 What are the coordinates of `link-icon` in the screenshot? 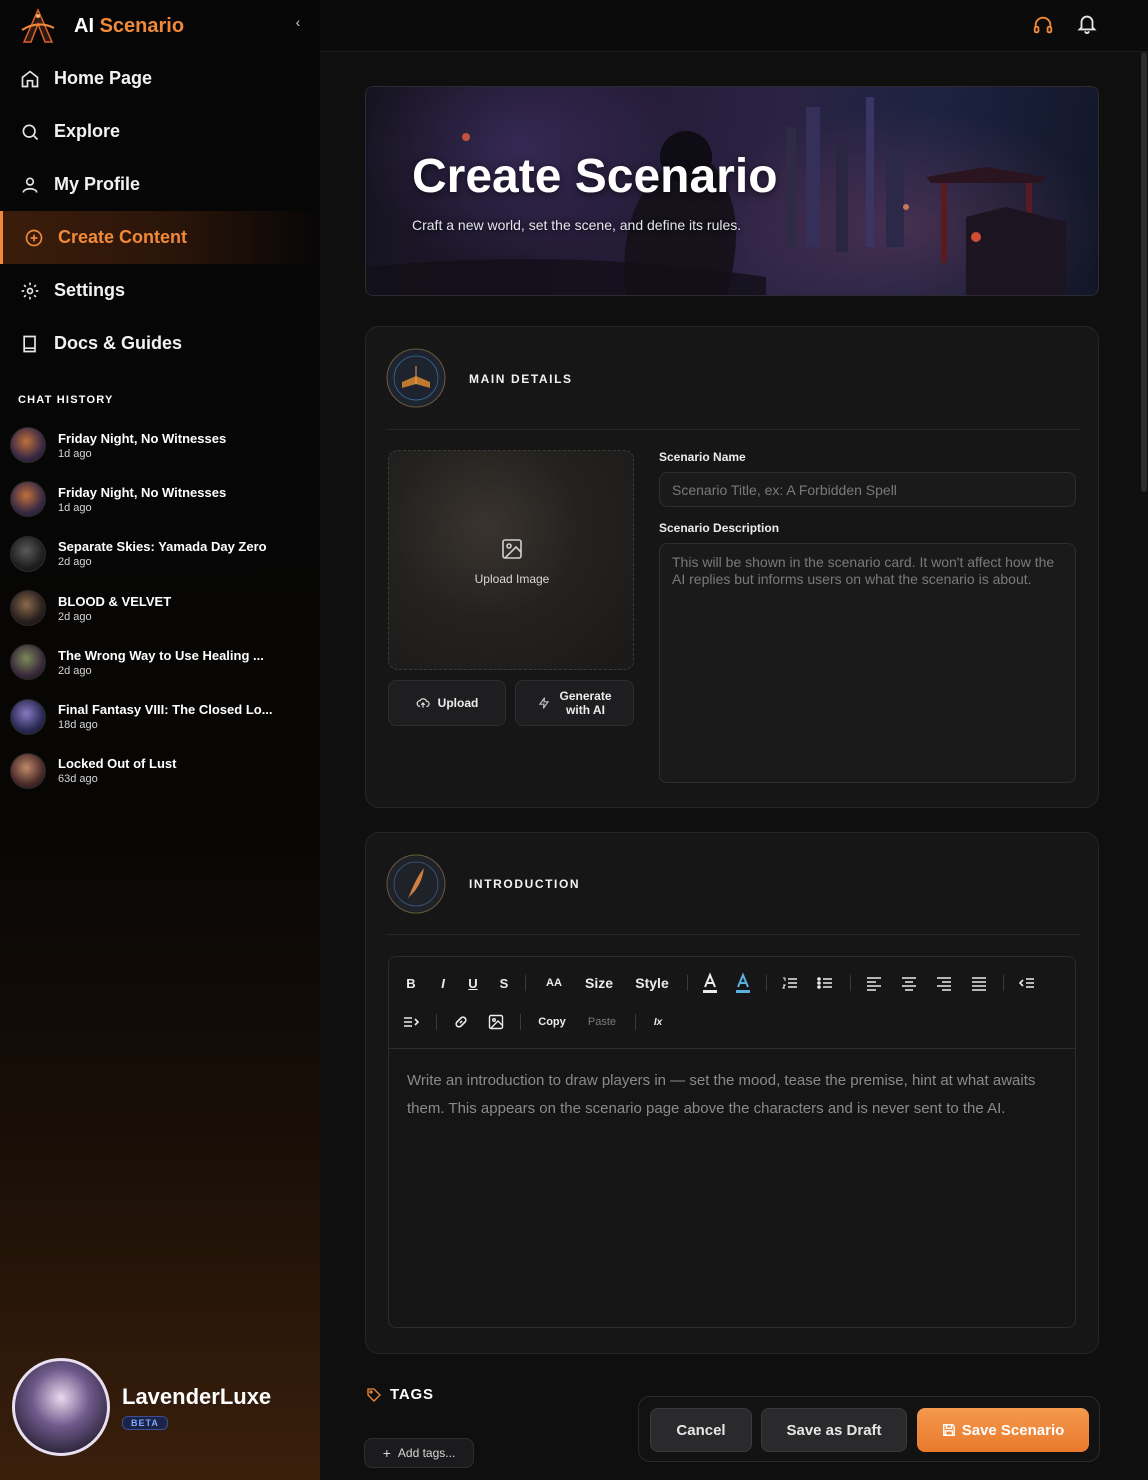 It's located at (461, 1022).